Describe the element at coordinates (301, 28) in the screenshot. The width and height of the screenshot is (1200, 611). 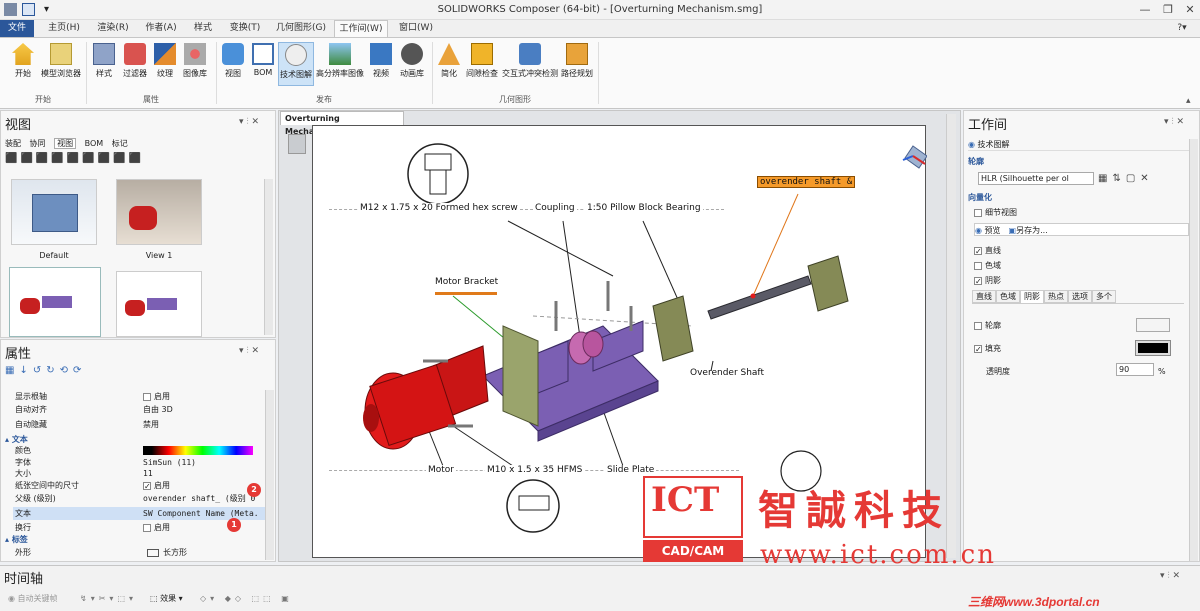
I see `tab-geometry: 几何图形(G)` at that location.